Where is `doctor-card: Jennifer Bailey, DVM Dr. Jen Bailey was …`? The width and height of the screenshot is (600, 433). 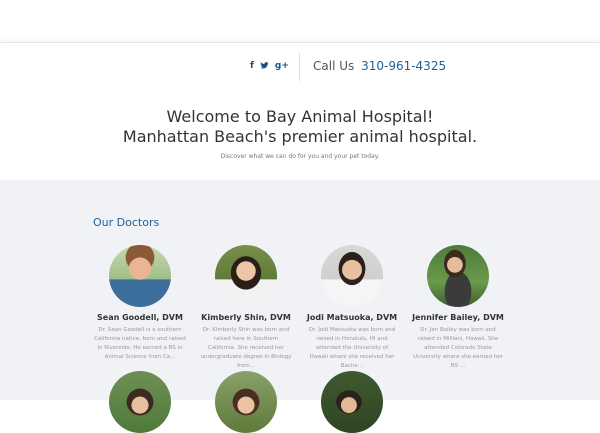 doctor-card: Jennifer Bailey, DVM Dr. Jen Bailey was … is located at coordinates (458, 308).